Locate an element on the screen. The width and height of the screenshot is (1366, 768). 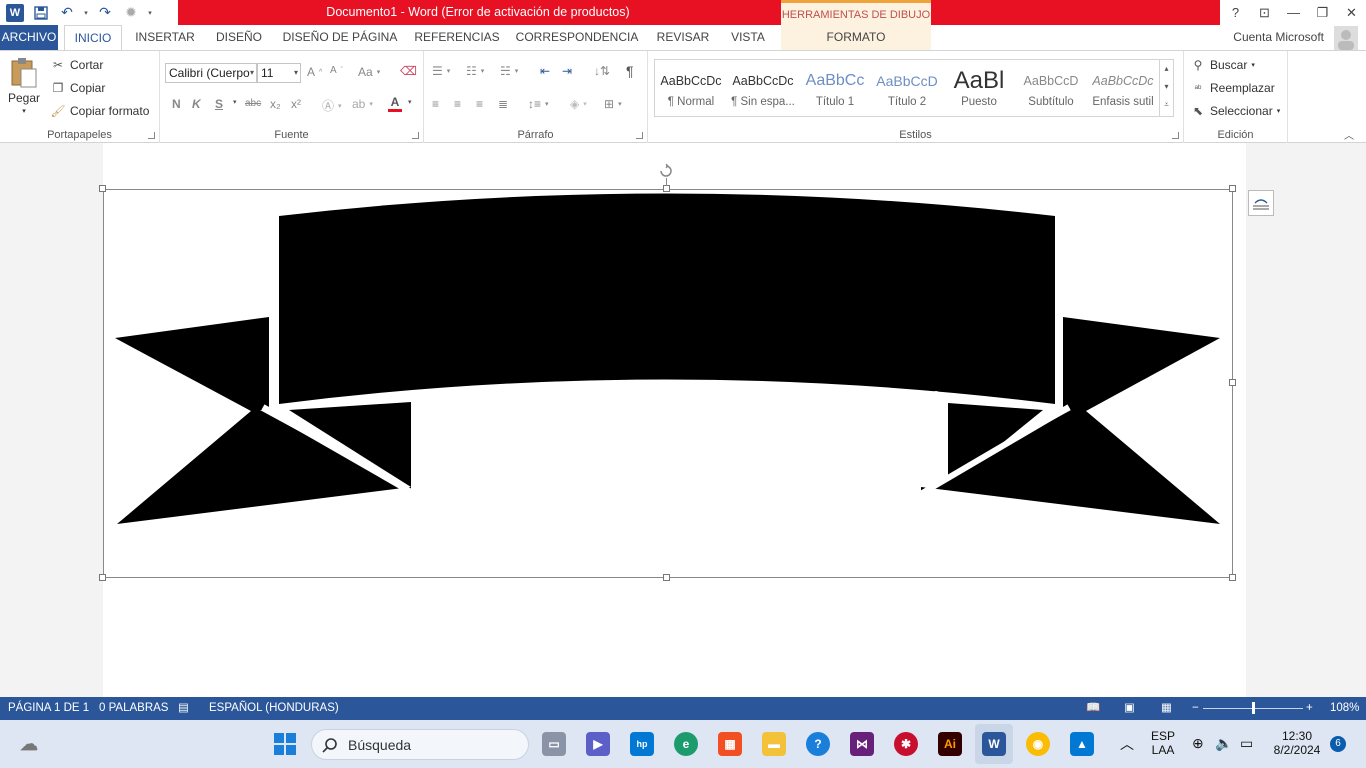
superscript-button: x² is located at coordinates (296, 104).